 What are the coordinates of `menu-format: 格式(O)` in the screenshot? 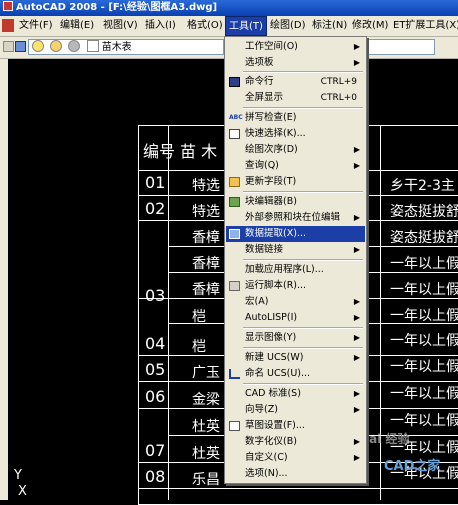 It's located at (205, 26).